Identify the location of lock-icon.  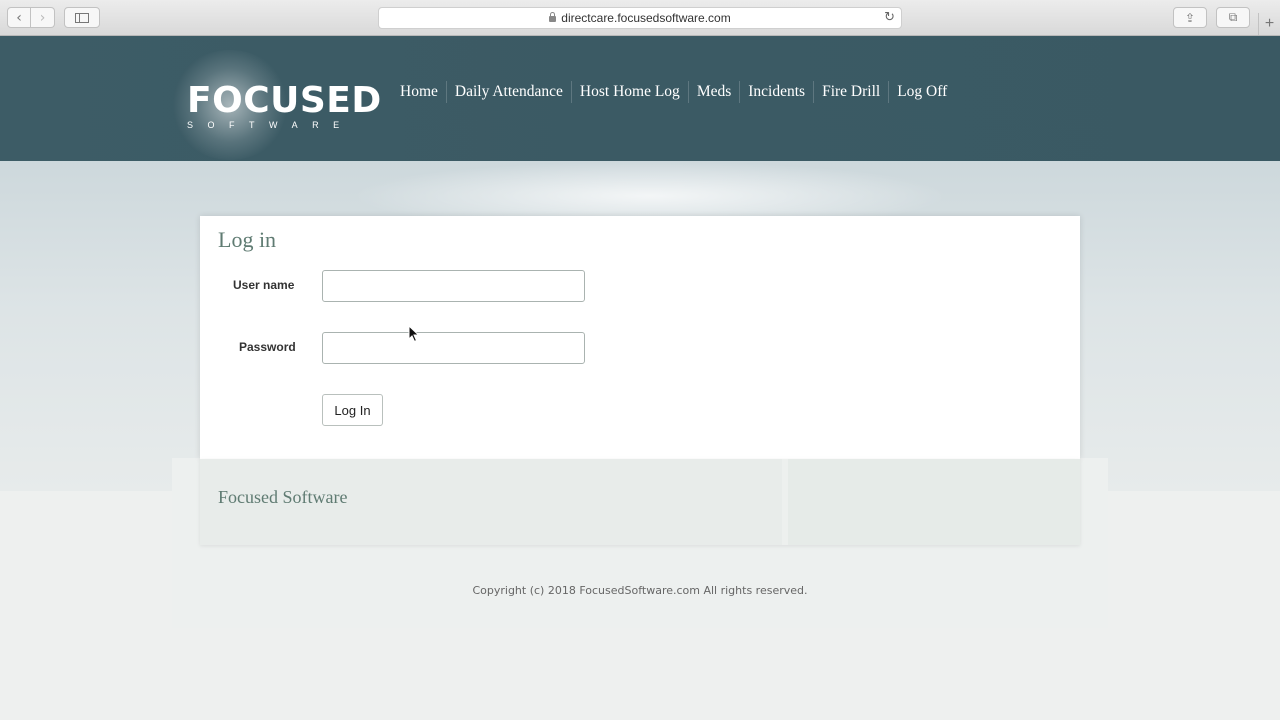
(553, 17).